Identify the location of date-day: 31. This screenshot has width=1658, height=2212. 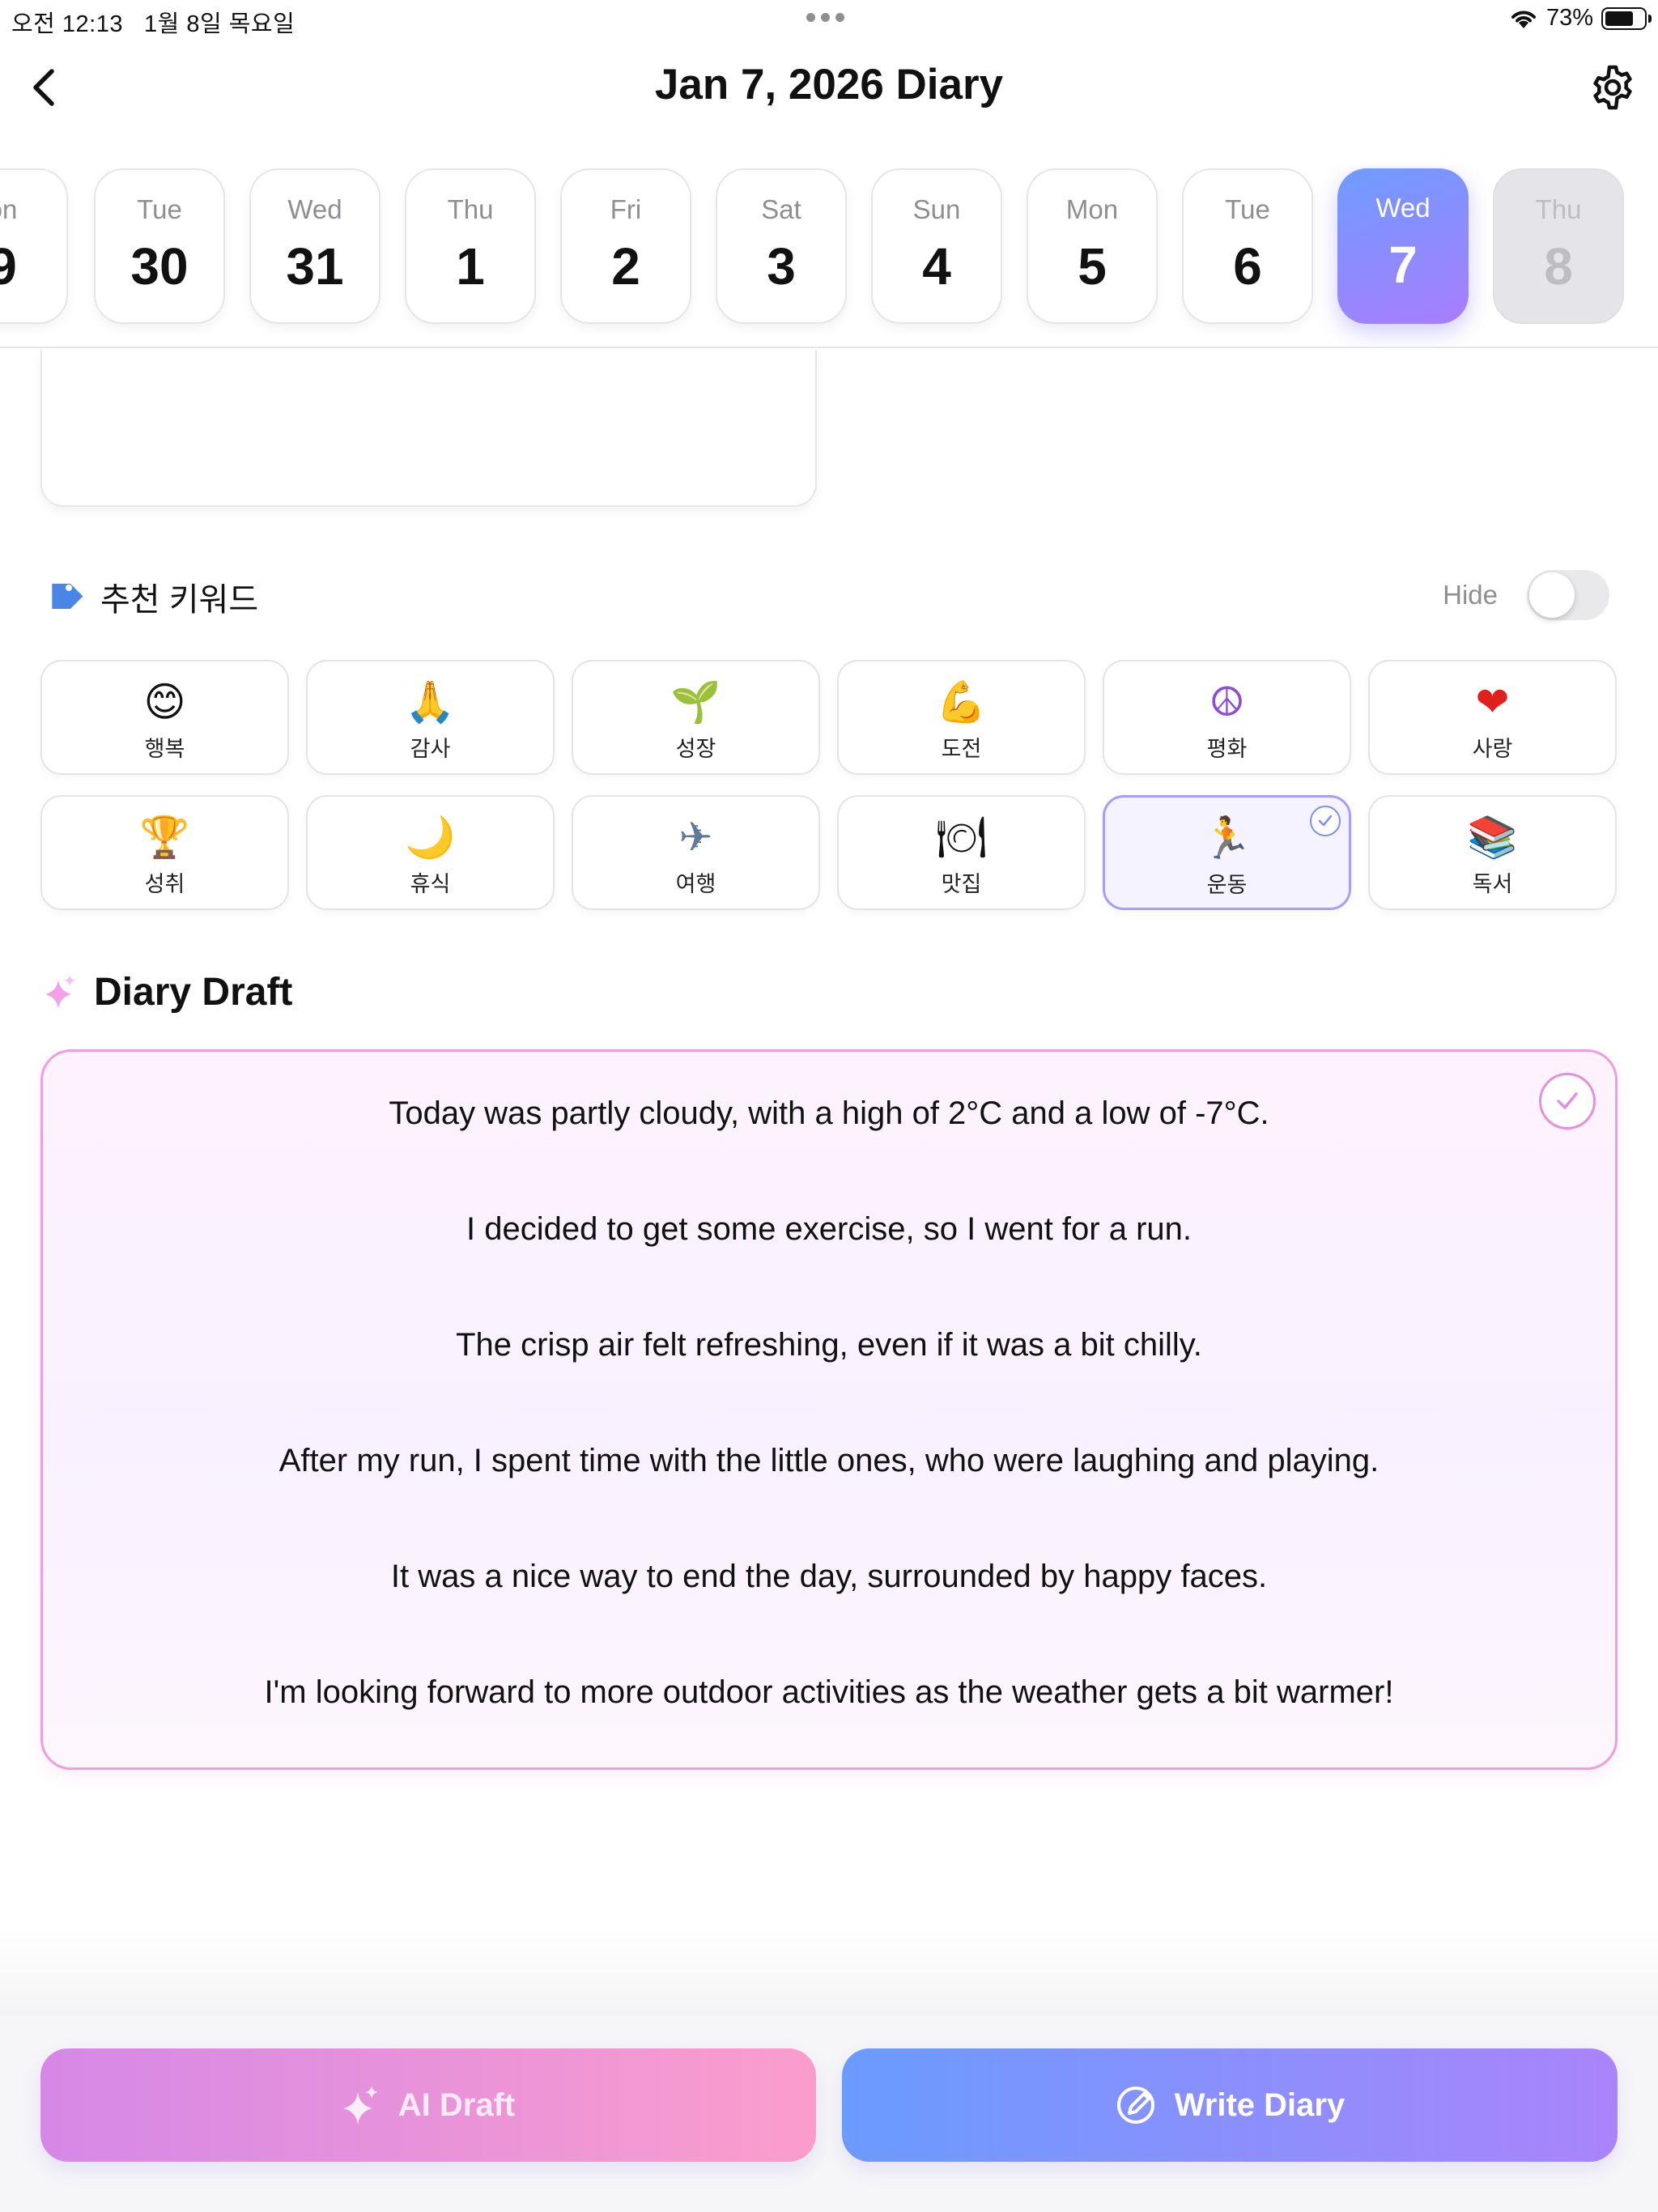
(315, 266).